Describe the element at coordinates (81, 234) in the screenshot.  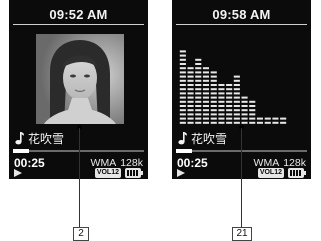
I see `callout-label: 2` at that location.